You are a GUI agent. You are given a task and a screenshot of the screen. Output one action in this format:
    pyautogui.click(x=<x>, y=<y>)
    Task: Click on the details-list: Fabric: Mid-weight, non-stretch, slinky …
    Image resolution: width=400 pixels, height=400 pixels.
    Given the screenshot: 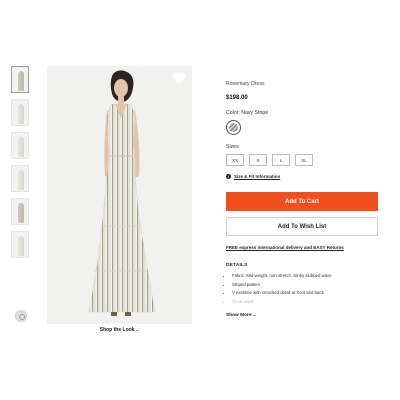 What is the action you would take?
    pyautogui.click(x=304, y=290)
    